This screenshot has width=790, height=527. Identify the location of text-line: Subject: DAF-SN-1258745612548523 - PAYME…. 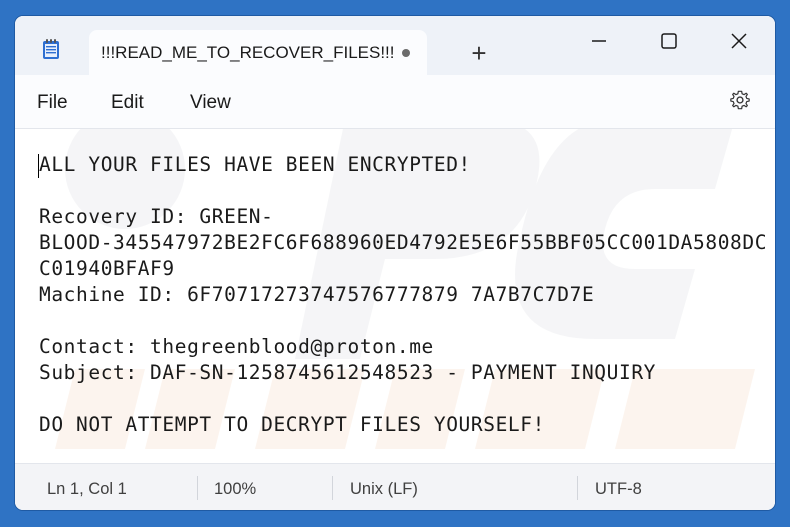
(347, 372).